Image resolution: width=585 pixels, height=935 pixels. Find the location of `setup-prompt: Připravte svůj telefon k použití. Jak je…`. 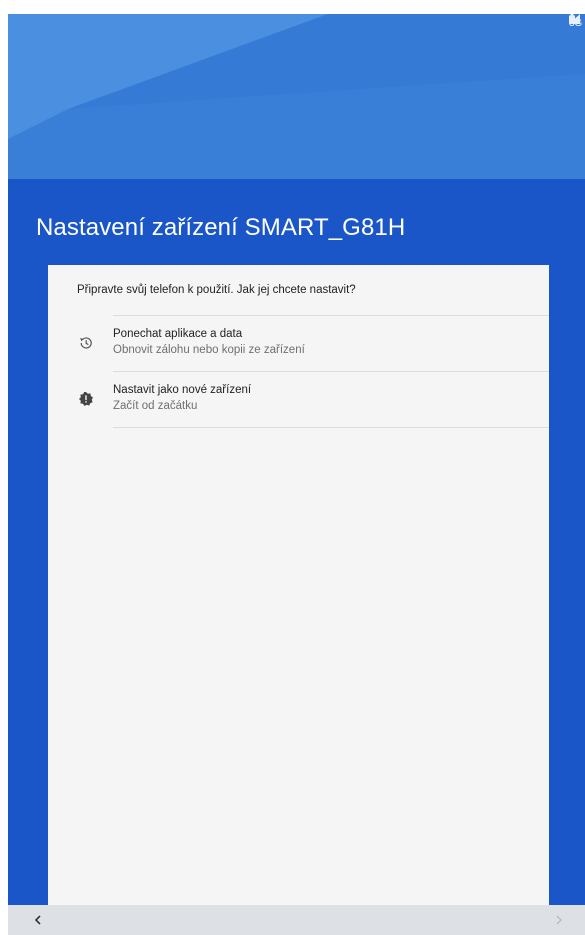

setup-prompt: Připravte svůj telefon k použití. Jak je… is located at coordinates (216, 290).